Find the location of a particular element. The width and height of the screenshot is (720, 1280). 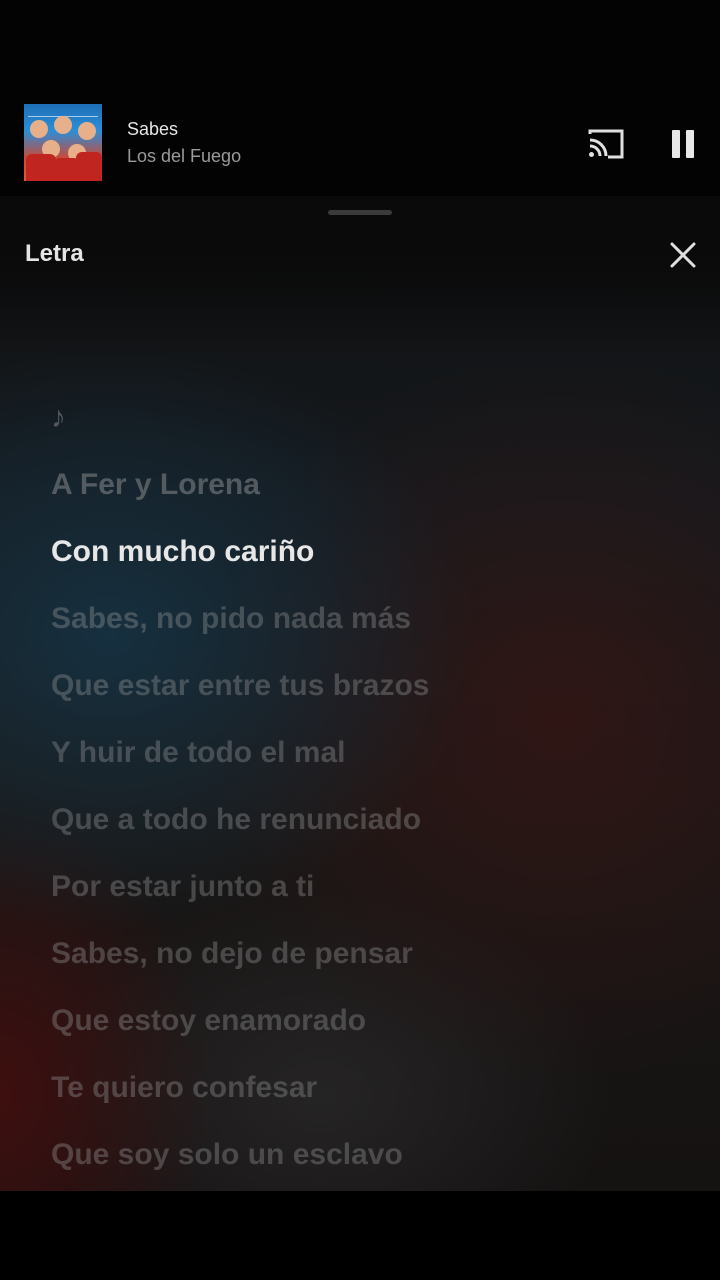

pause-icon is located at coordinates (683, 144).